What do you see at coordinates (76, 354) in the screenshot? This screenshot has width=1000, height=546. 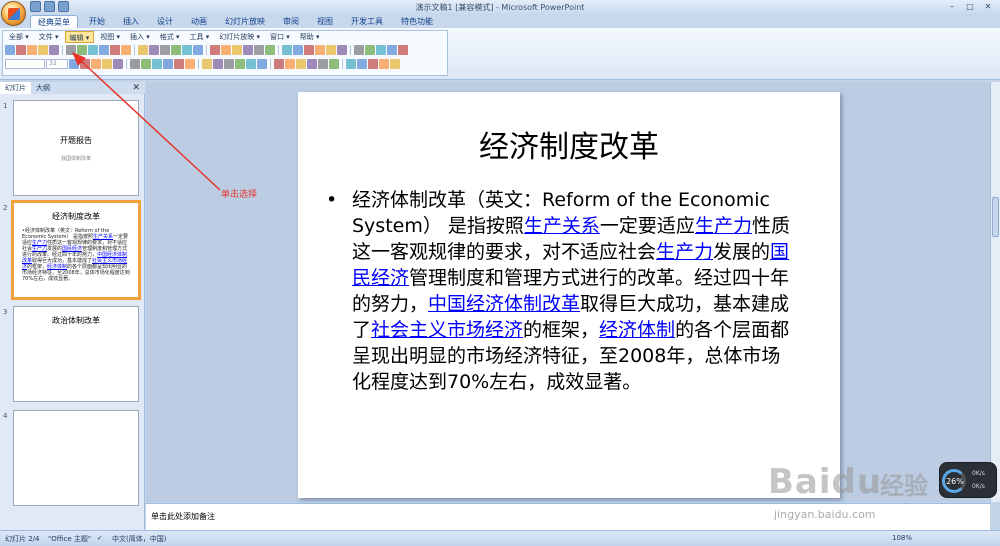 I see `slide-thumbnail-3: 政治体制改革` at bounding box center [76, 354].